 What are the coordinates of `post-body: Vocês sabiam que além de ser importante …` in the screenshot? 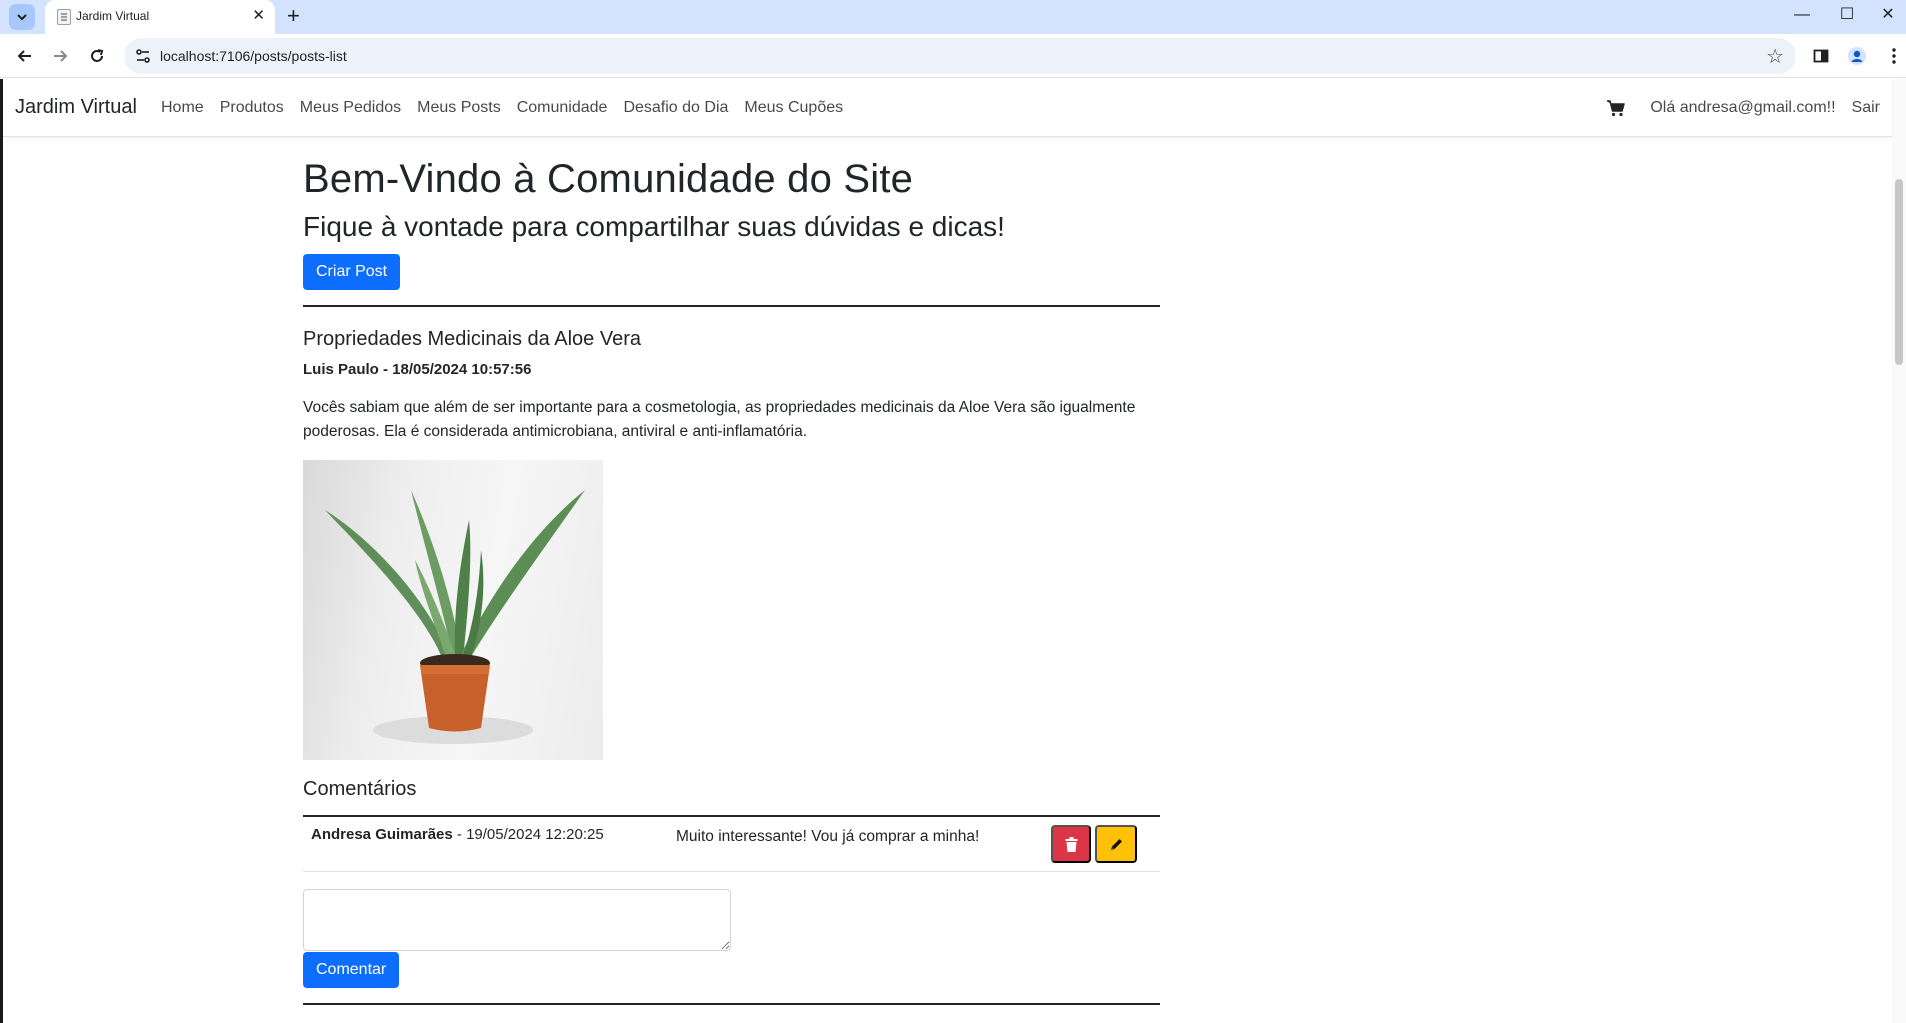 It's located at (719, 419).